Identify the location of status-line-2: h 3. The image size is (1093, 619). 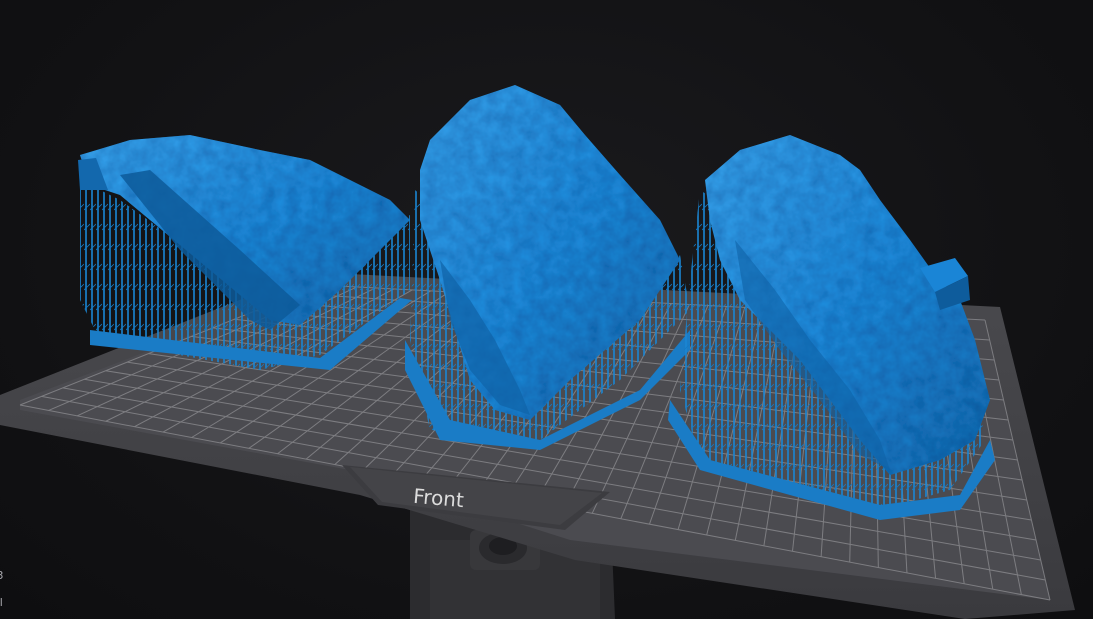
(1, 575).